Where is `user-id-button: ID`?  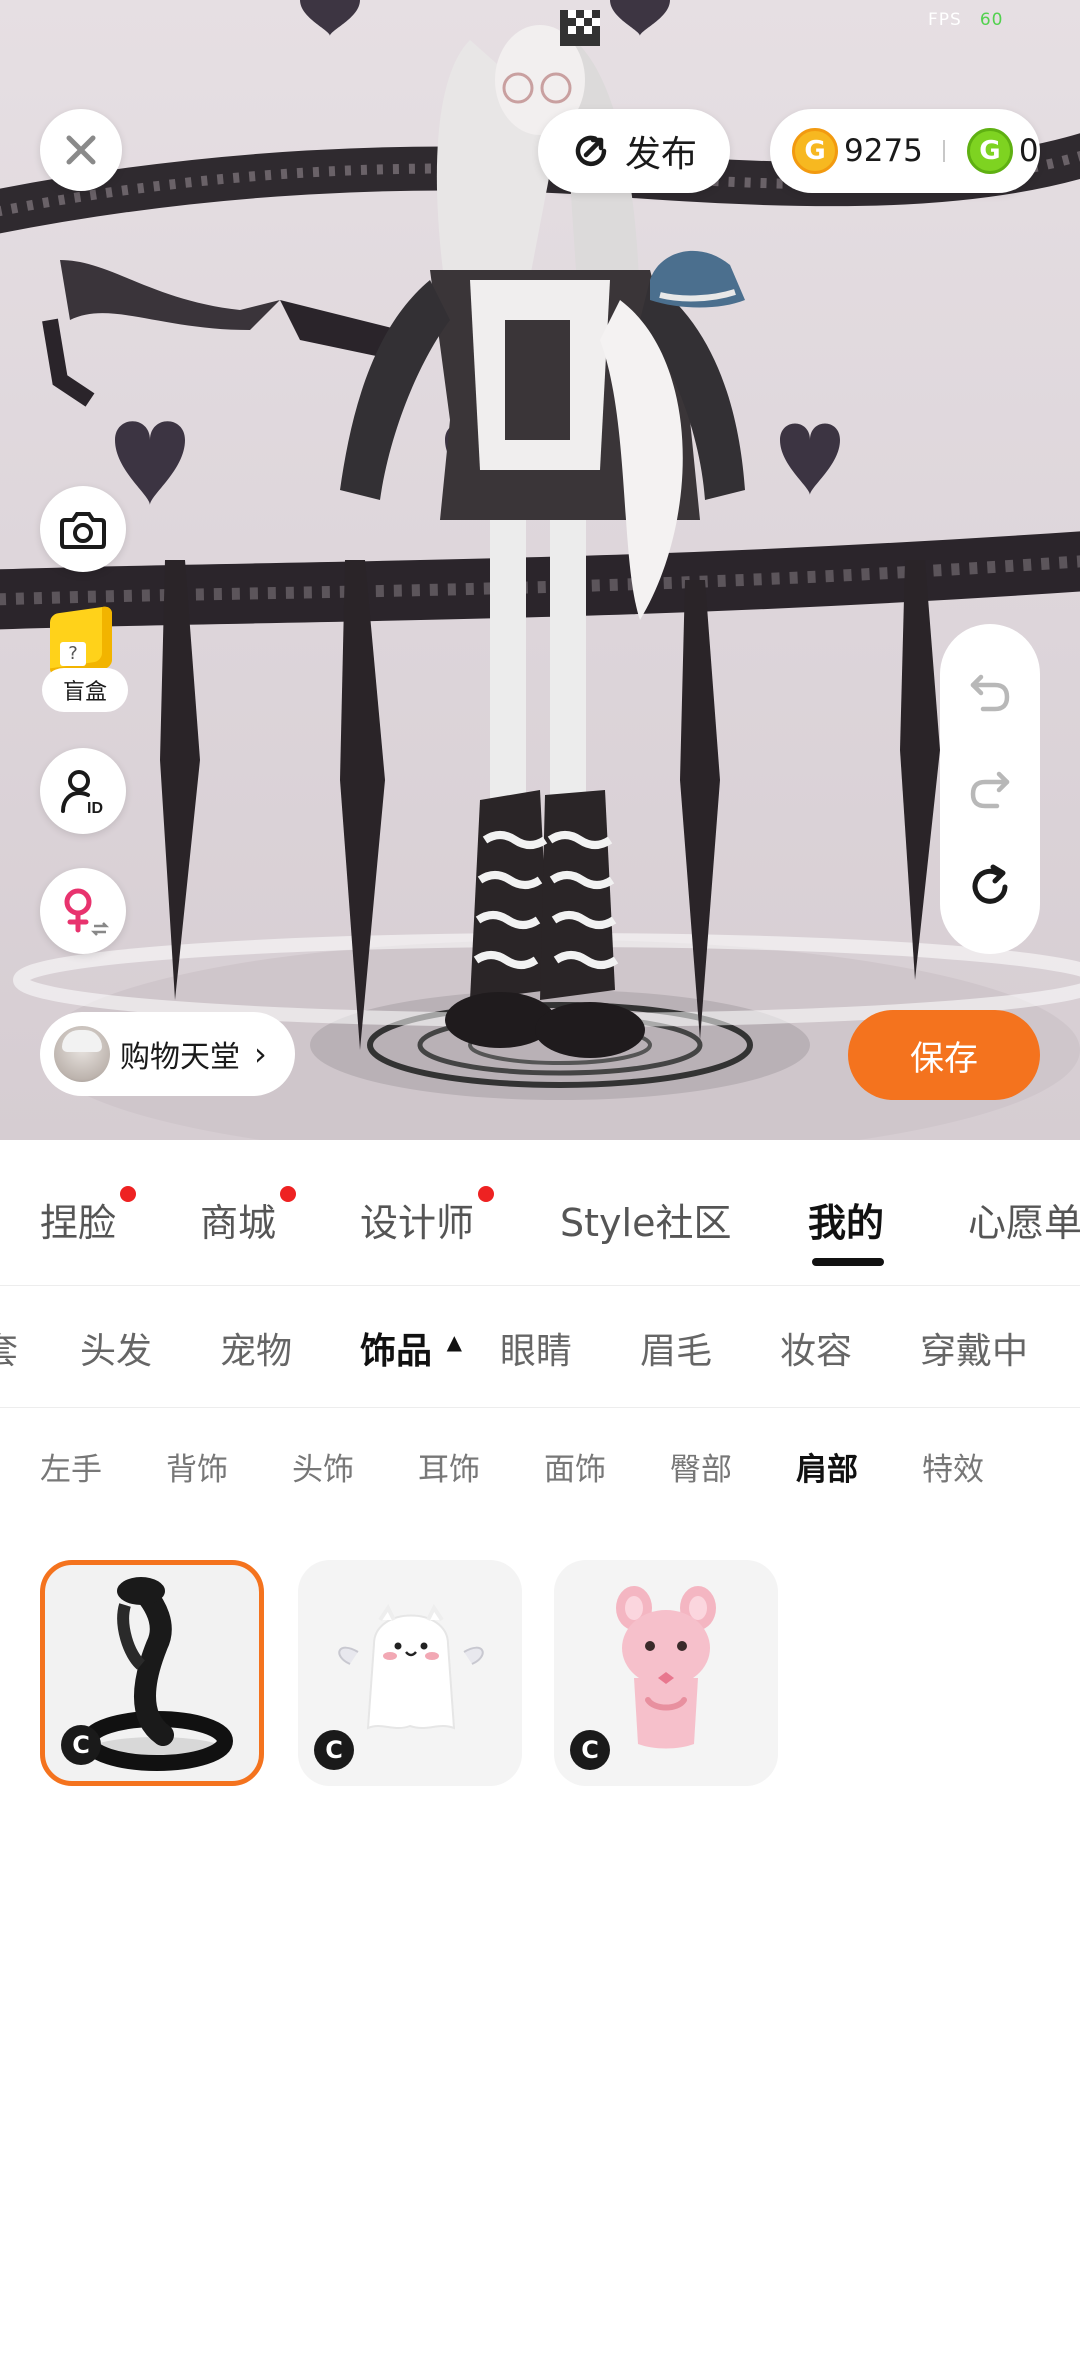 user-id-button: ID is located at coordinates (83, 791).